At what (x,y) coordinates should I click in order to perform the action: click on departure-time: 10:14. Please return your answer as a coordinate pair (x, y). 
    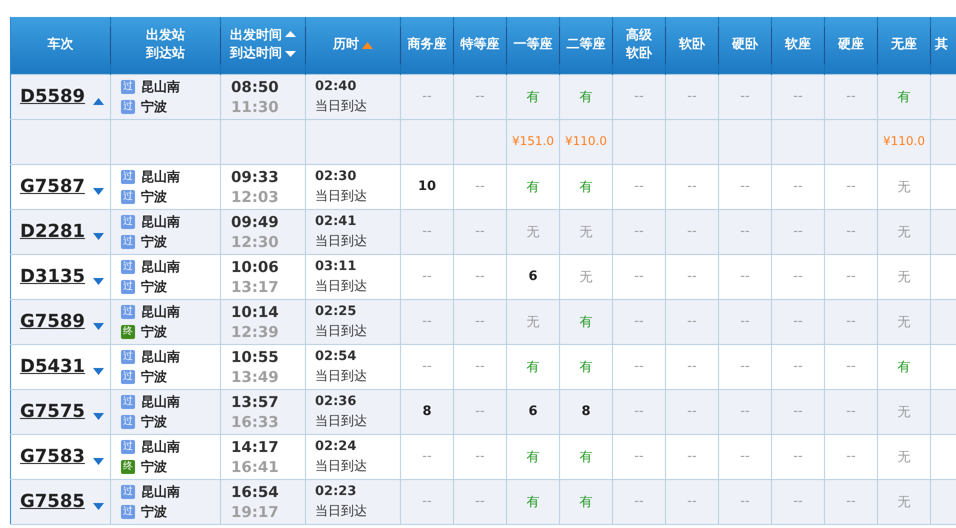
    Looking at the image, I should click on (255, 312).